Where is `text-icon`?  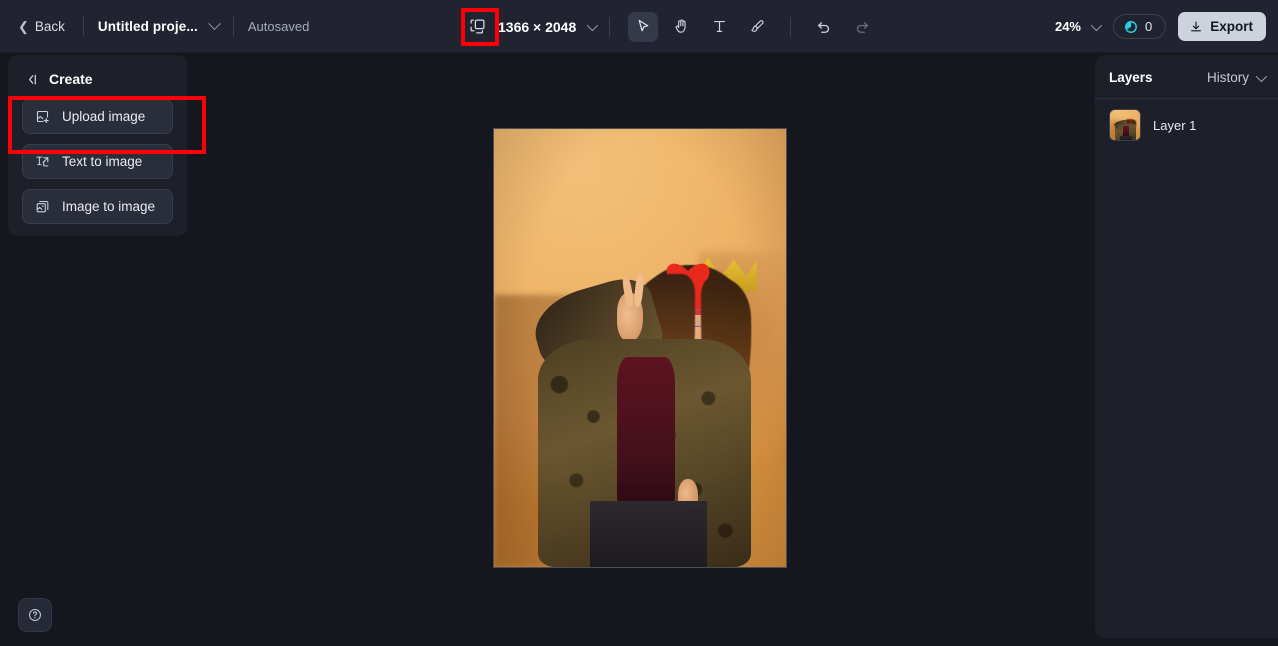
text-icon is located at coordinates (719, 26).